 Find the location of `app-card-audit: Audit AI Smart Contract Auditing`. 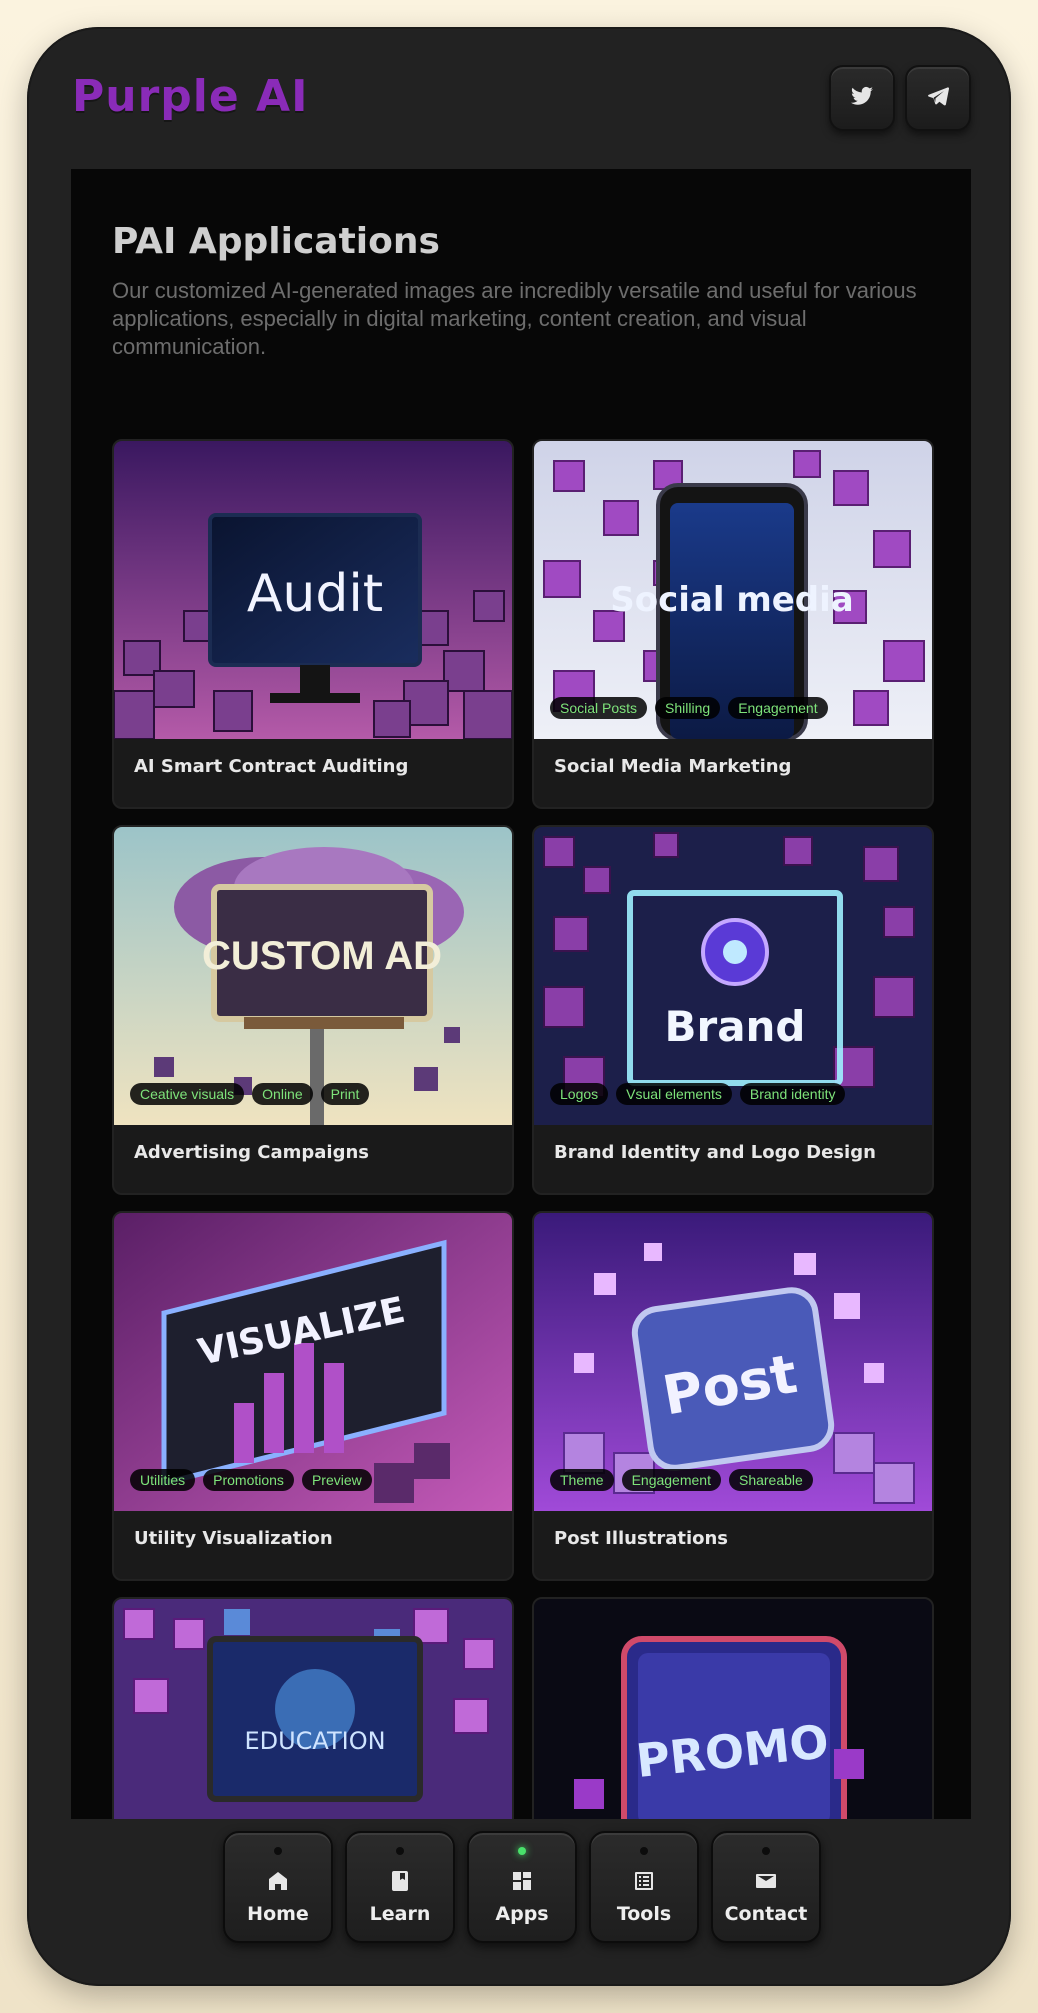

app-card-audit: Audit AI Smart Contract Auditing is located at coordinates (313, 624).